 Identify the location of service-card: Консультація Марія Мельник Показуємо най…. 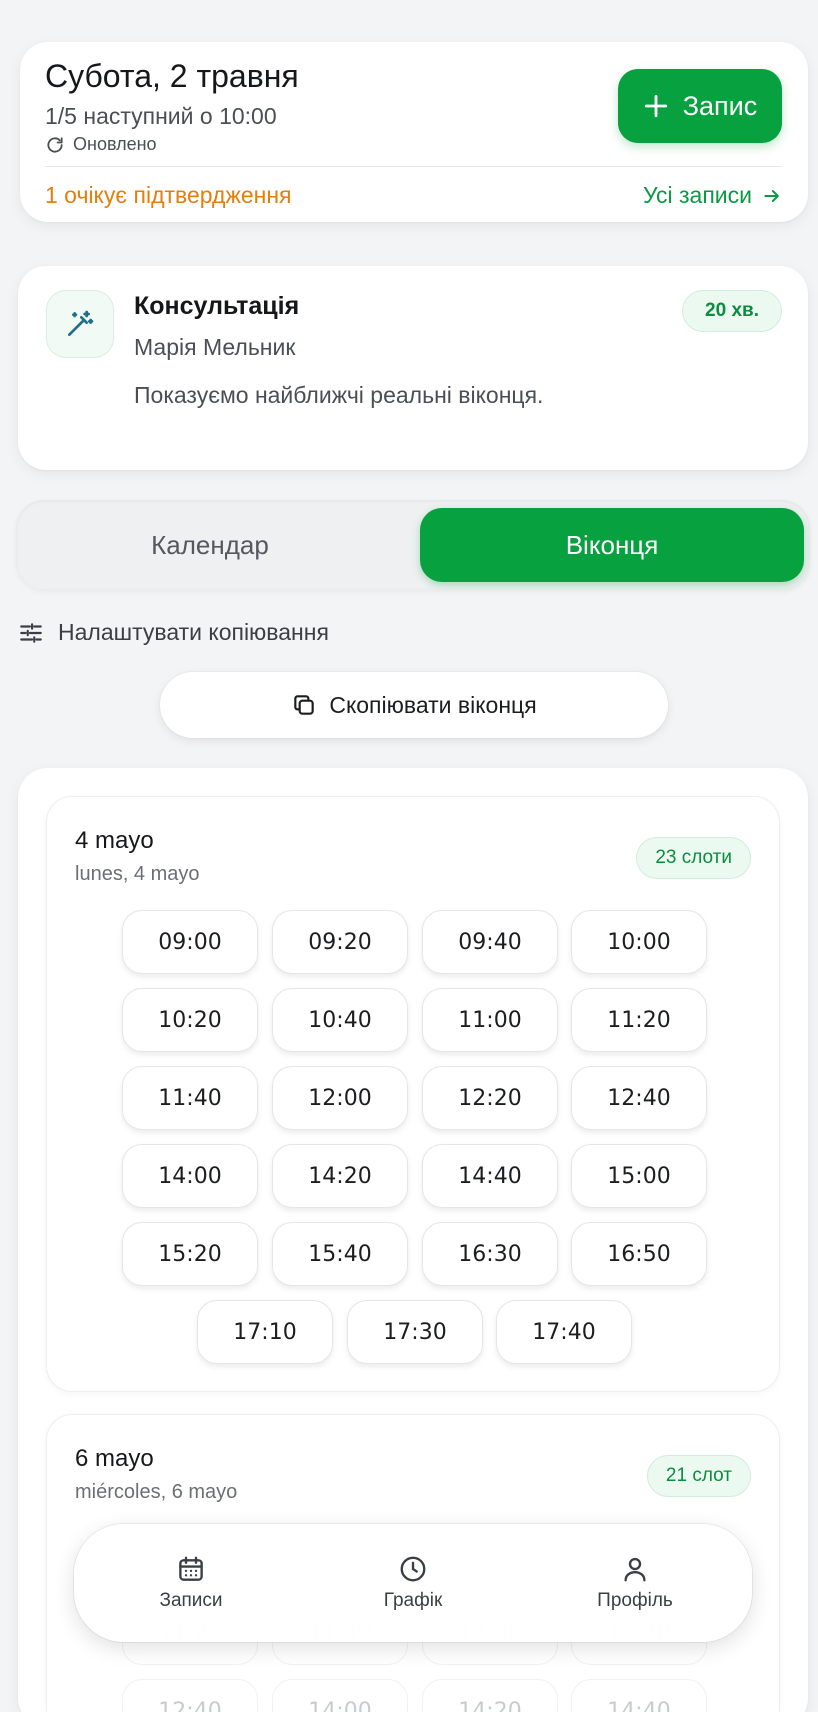
(413, 368).